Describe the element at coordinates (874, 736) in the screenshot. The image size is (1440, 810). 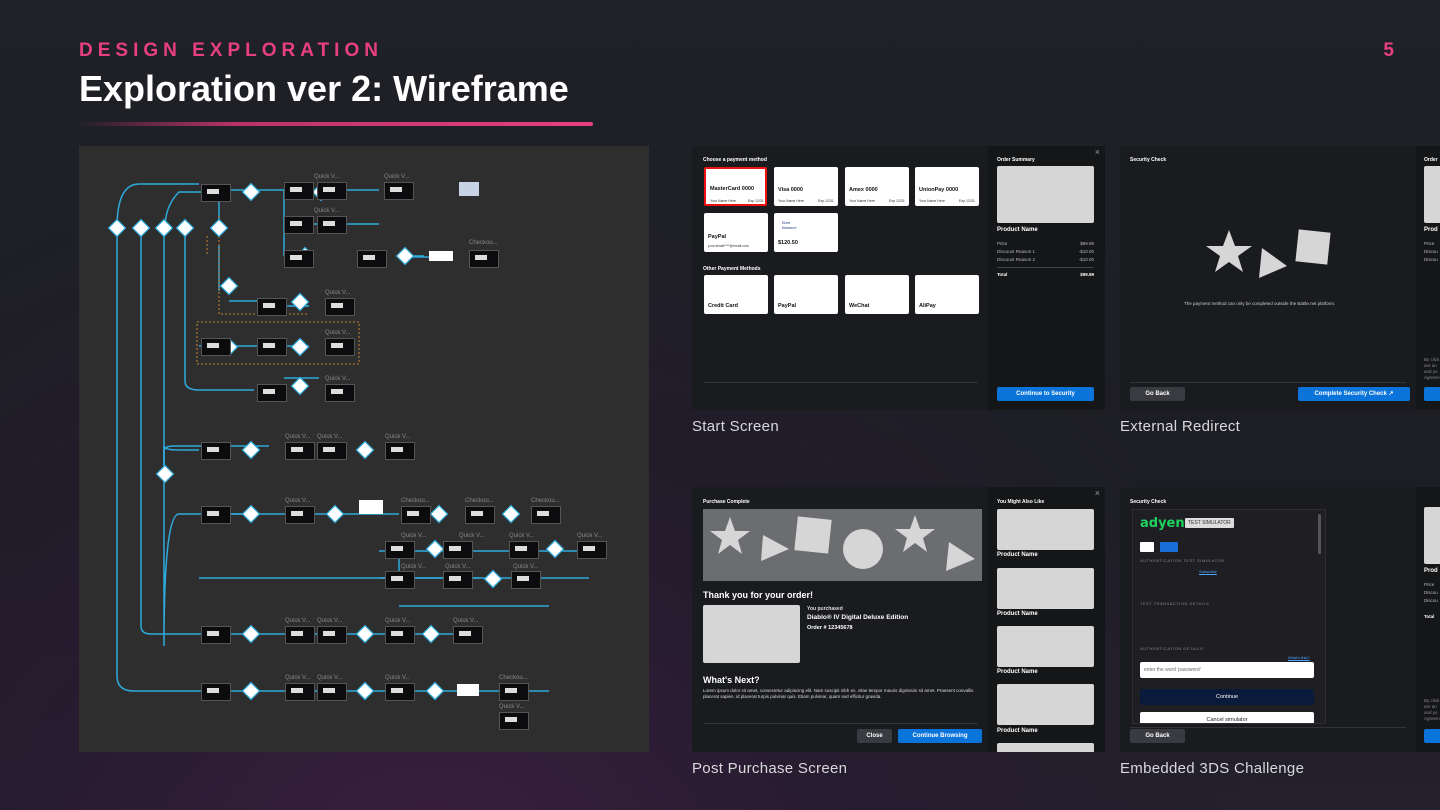
I see `close-button: Close` at that location.